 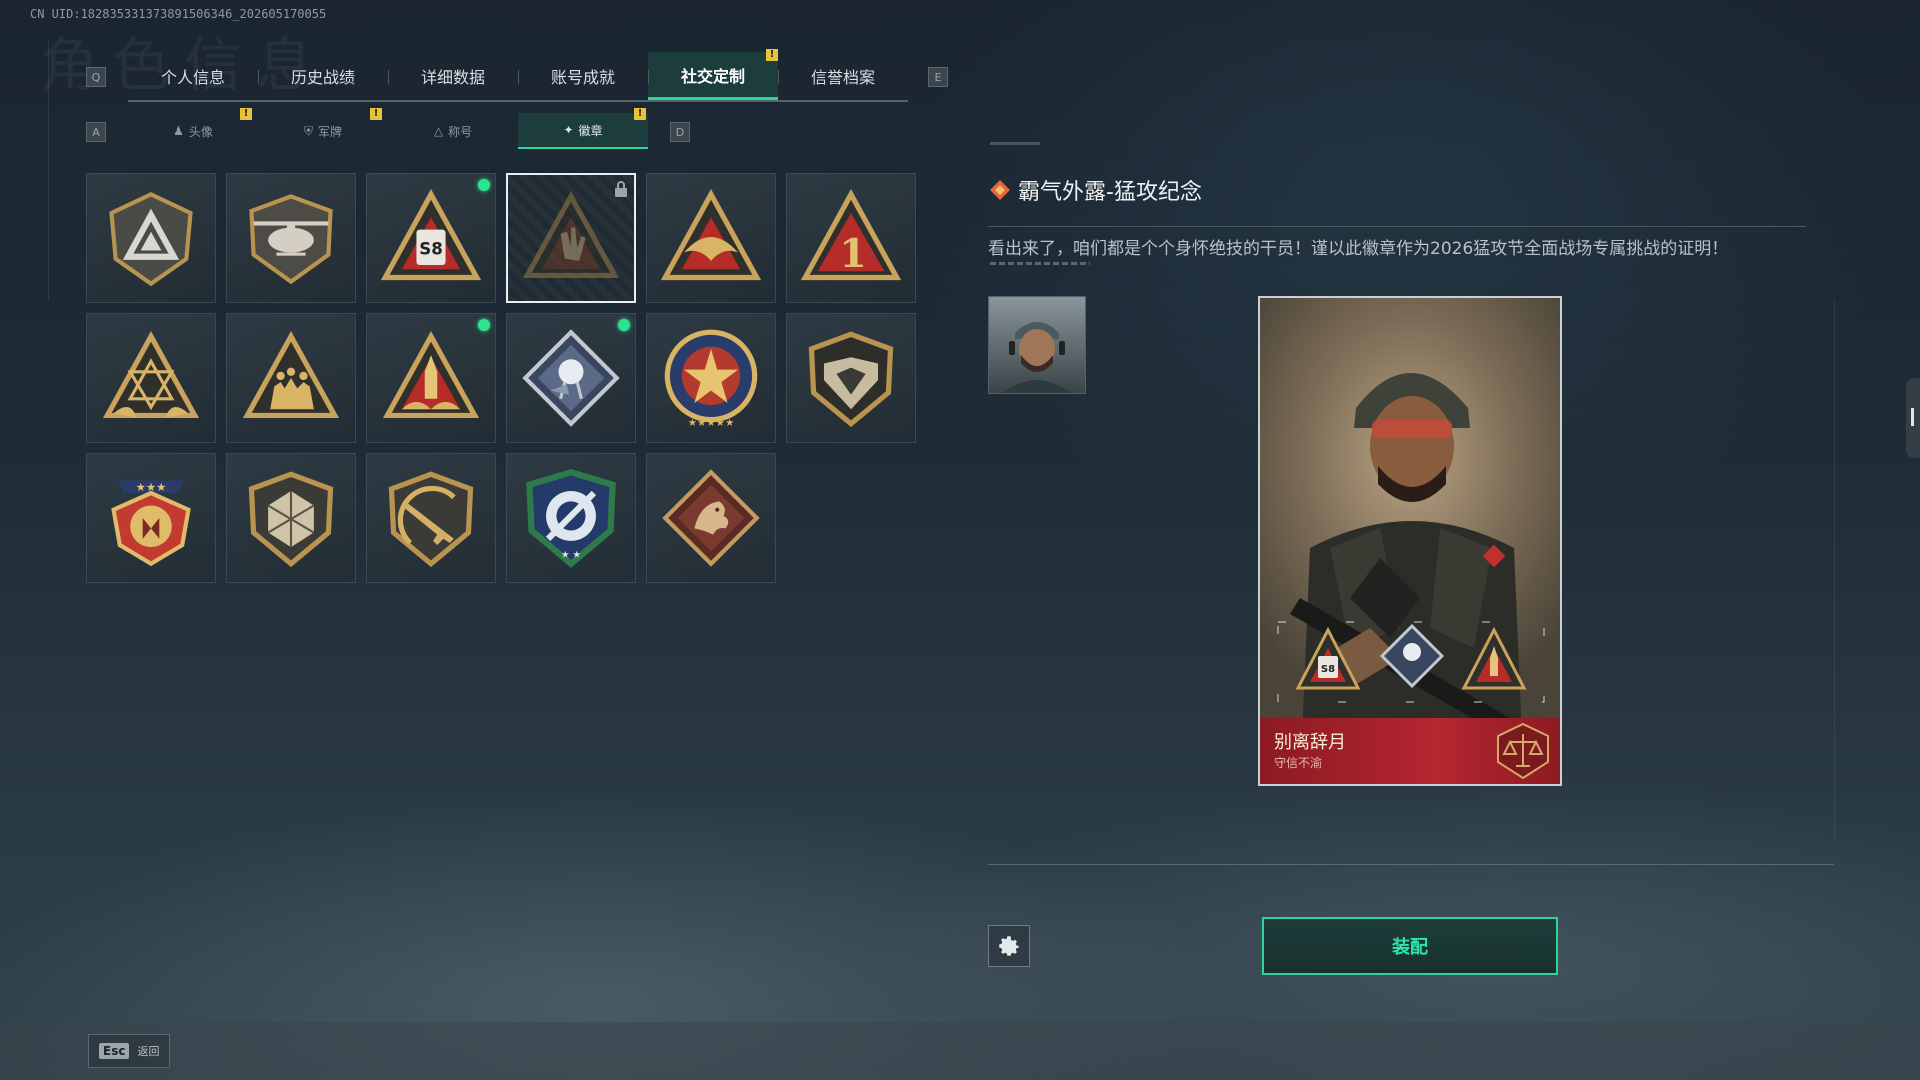 I want to click on gear-icon, so click(x=1009, y=946).